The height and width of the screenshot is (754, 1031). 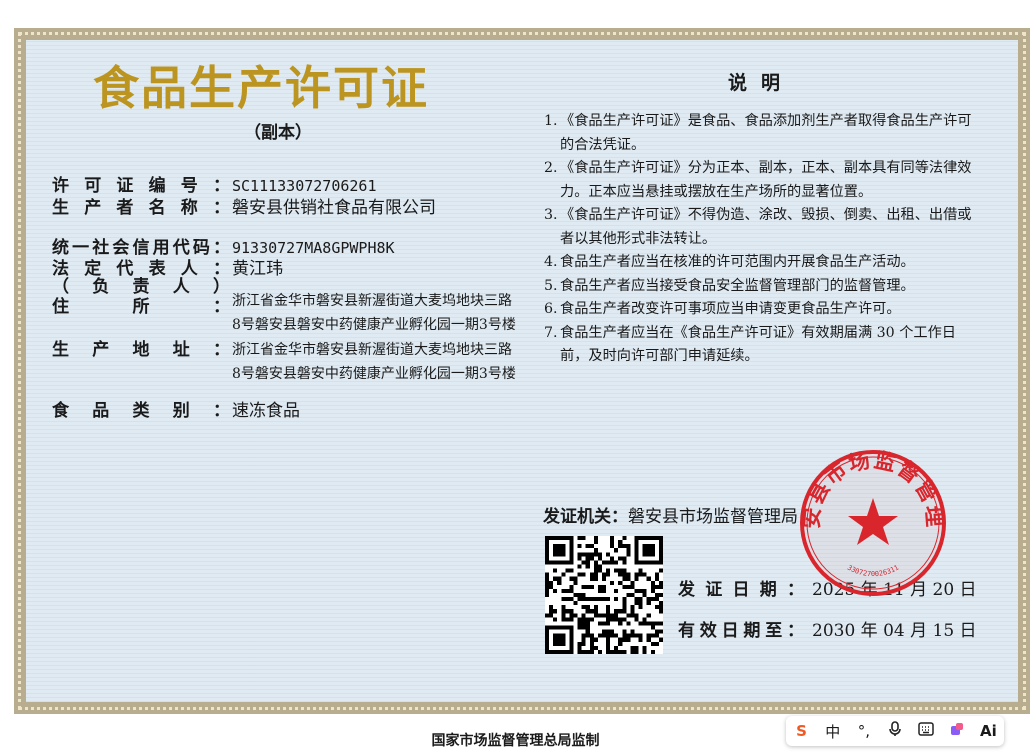 What do you see at coordinates (261, 88) in the screenshot?
I see `certificate-title: 食品生产许可证` at bounding box center [261, 88].